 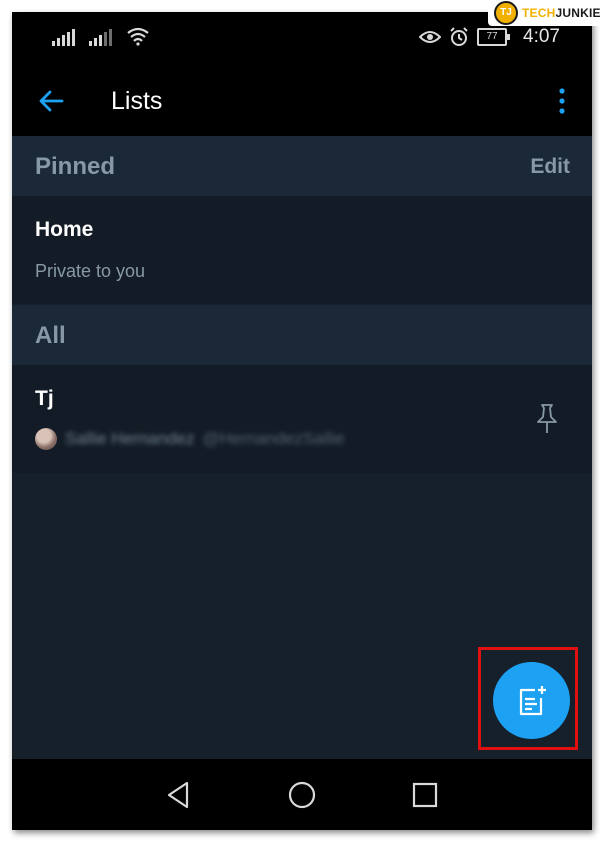 What do you see at coordinates (550, 167) in the screenshot?
I see `edit-button: Edit` at bounding box center [550, 167].